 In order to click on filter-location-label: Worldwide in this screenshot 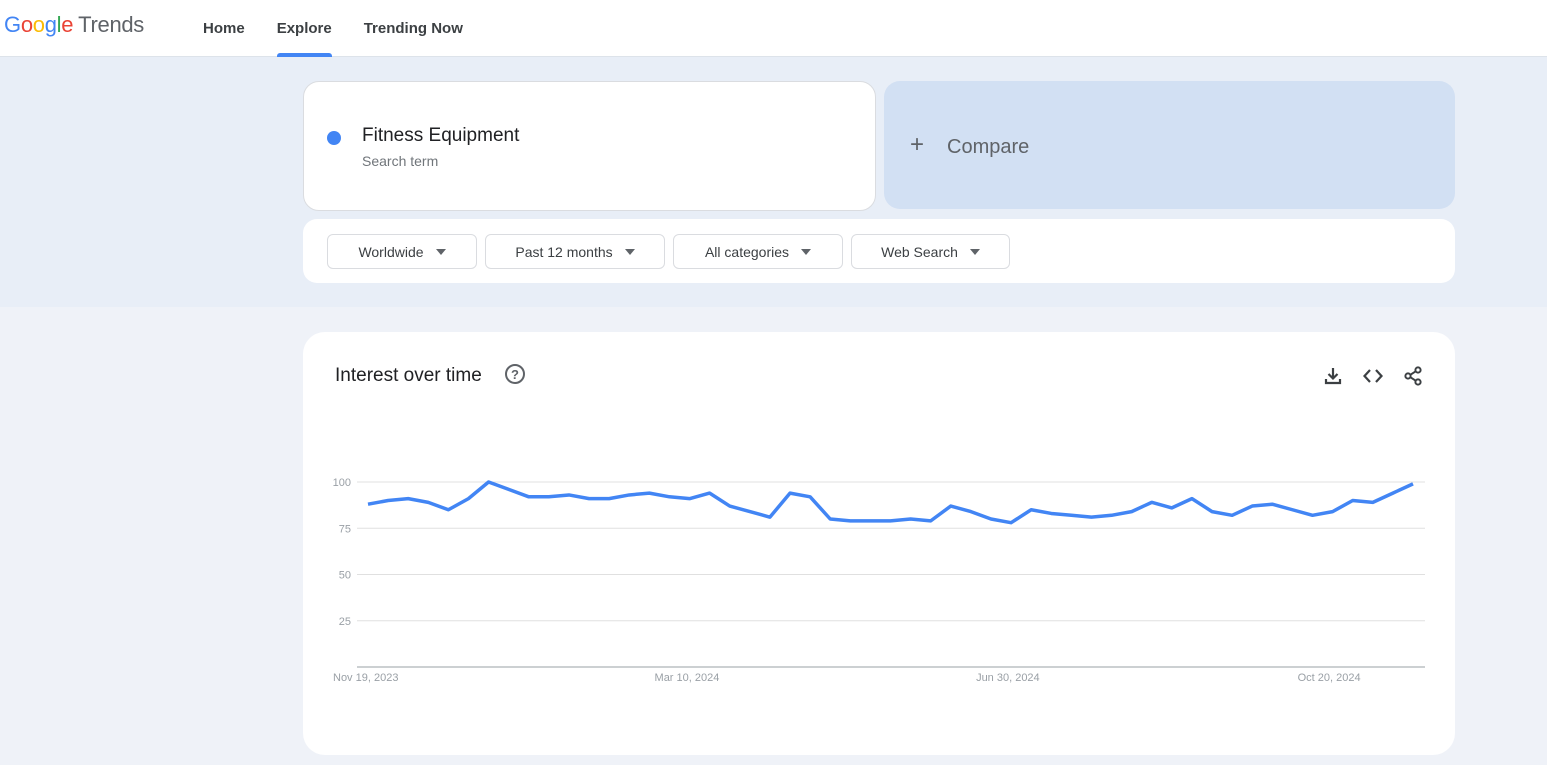, I will do `click(391, 251)`.